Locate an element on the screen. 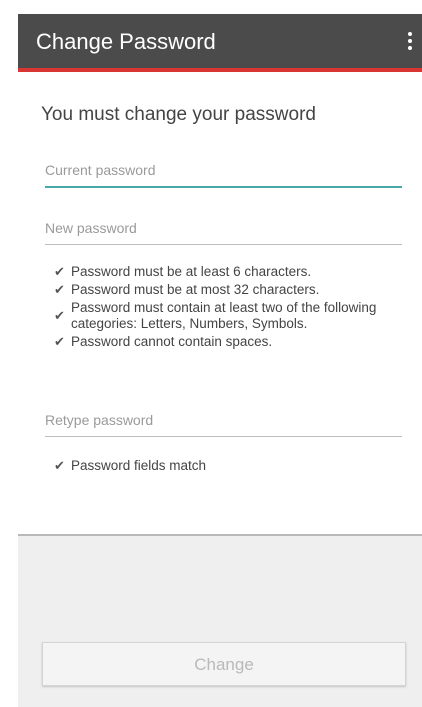 The image size is (422, 707). requirement-text: Password must be at least 6 characters. is located at coordinates (191, 271).